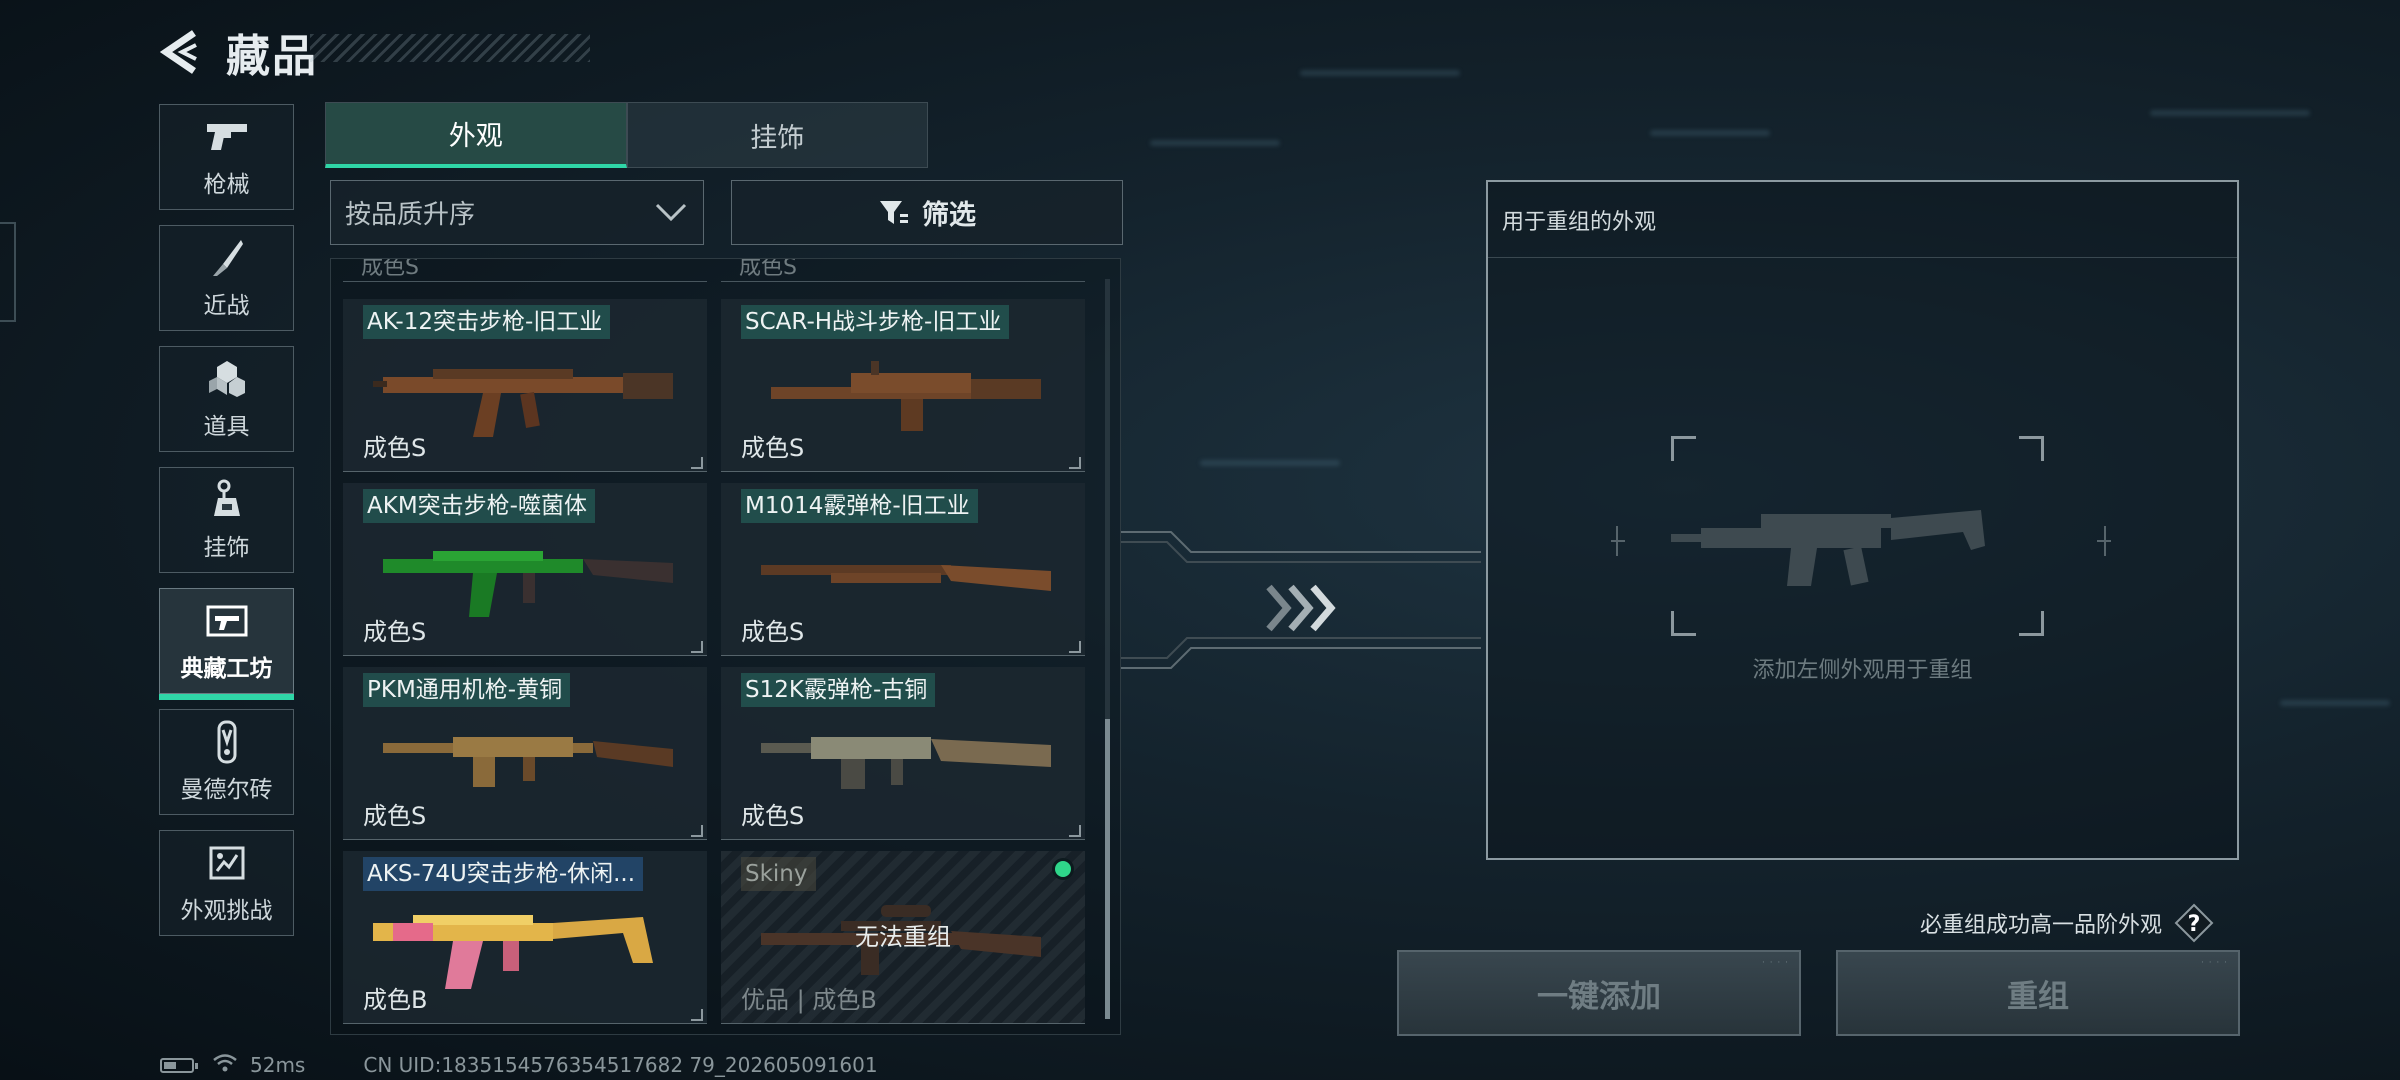  Describe the element at coordinates (1107, 869) in the screenshot. I see `scrollbar-thumb` at that location.